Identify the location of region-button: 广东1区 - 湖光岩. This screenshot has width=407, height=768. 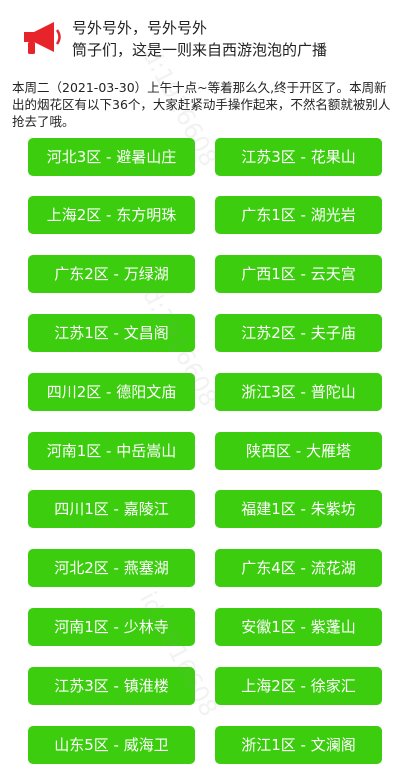
(298, 215).